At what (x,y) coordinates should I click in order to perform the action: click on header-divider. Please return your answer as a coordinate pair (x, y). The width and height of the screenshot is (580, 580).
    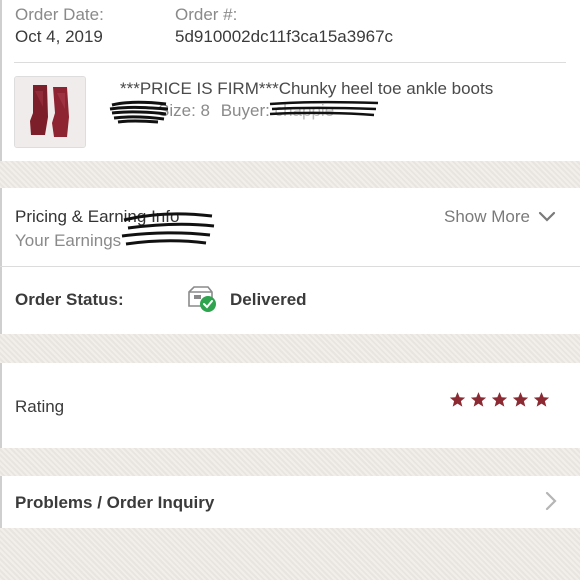
    Looking at the image, I should click on (290, 62).